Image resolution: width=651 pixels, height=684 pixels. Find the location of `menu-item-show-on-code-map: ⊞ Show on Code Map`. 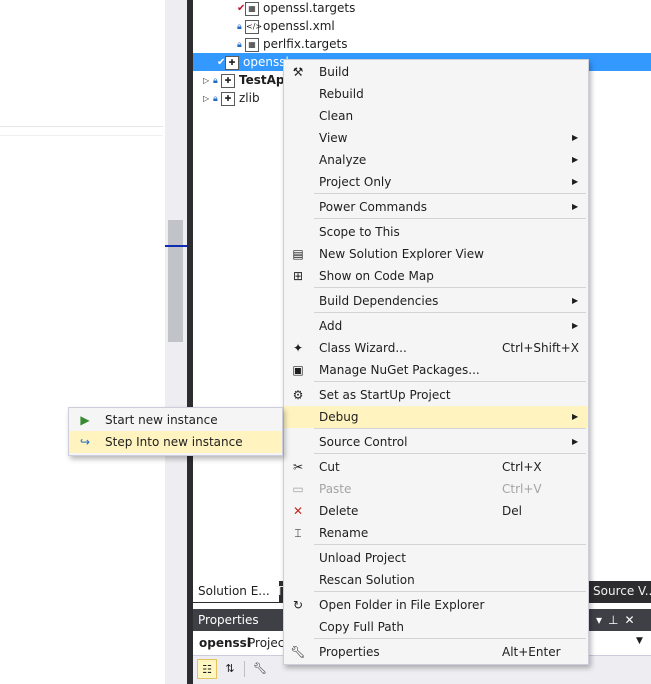

menu-item-show-on-code-map: ⊞ Show on Code Map is located at coordinates (436, 276).